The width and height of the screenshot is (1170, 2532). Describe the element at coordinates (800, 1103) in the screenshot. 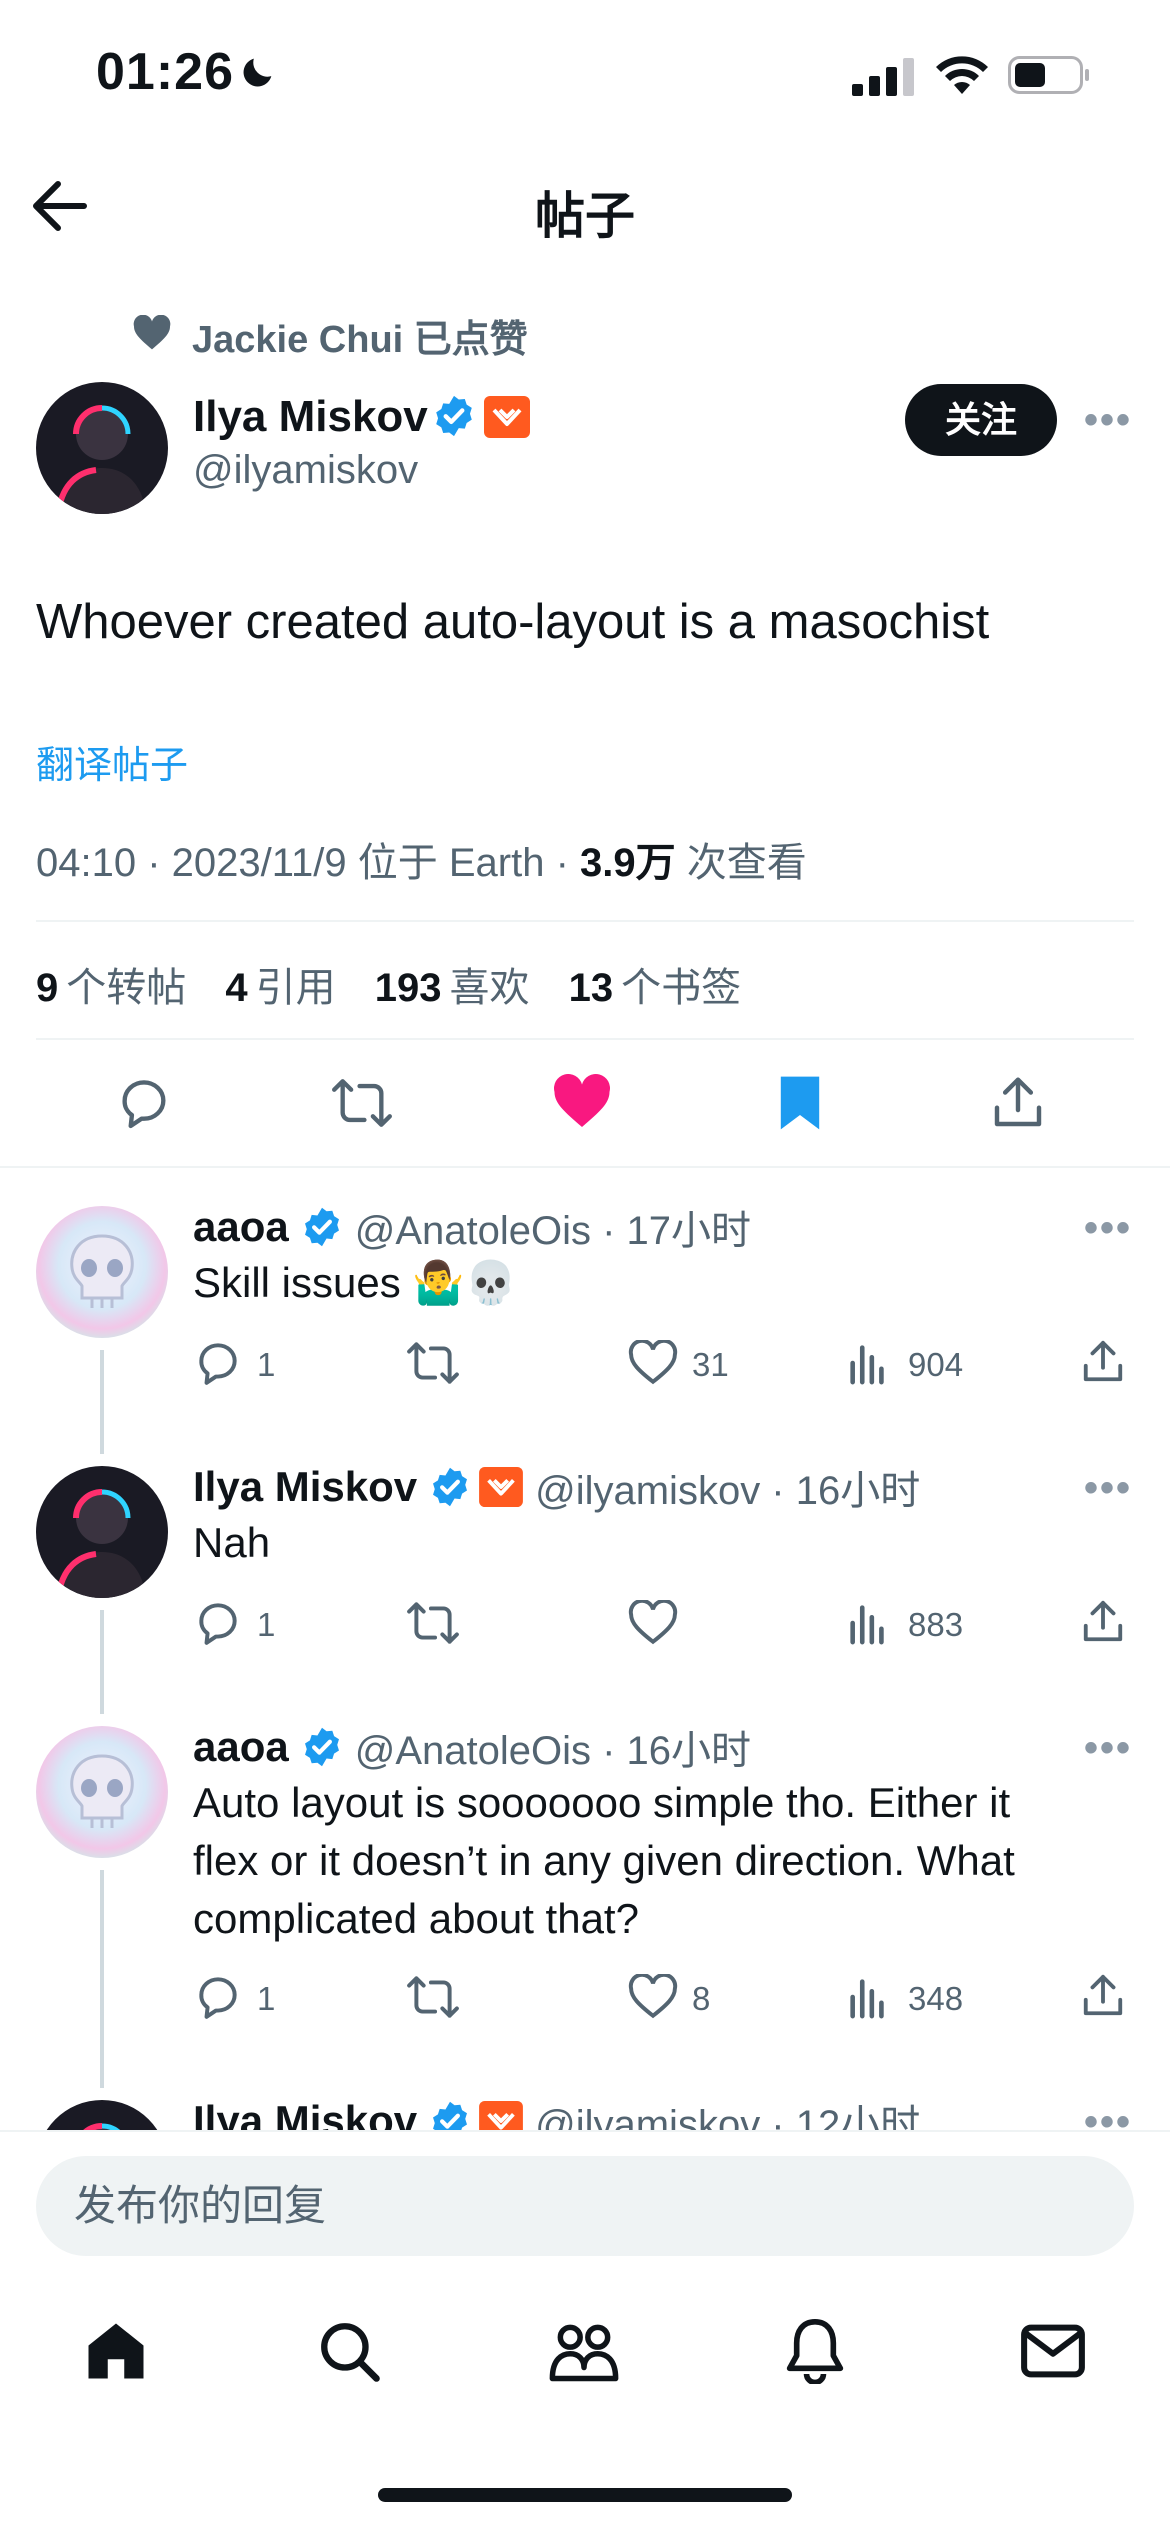

I see `bookmark-icon` at that location.